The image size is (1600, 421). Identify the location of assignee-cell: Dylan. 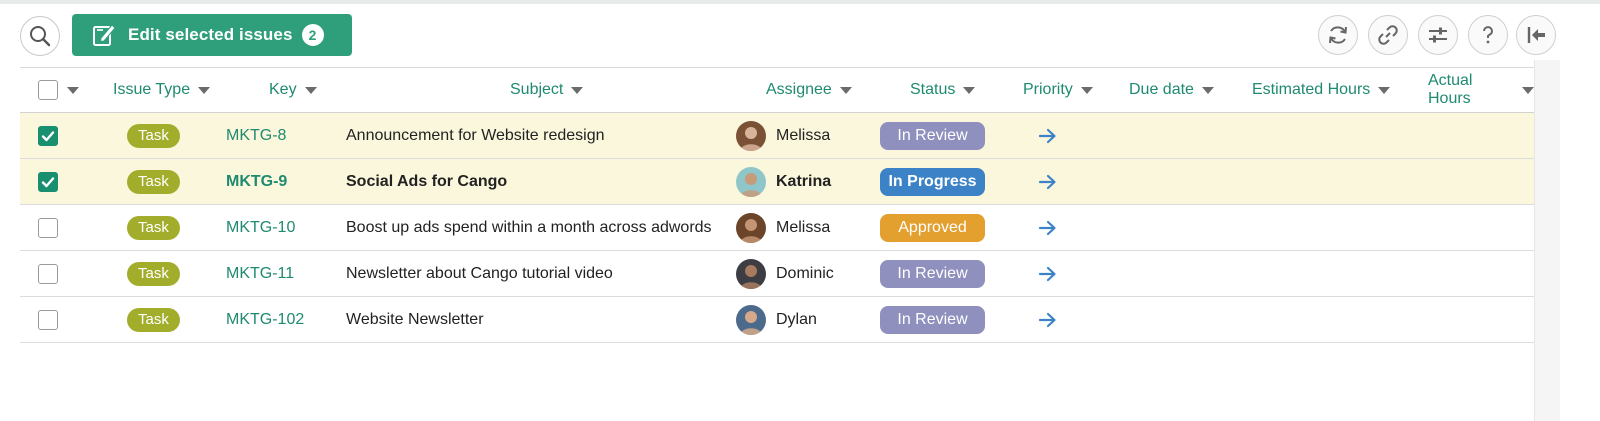
(776, 319).